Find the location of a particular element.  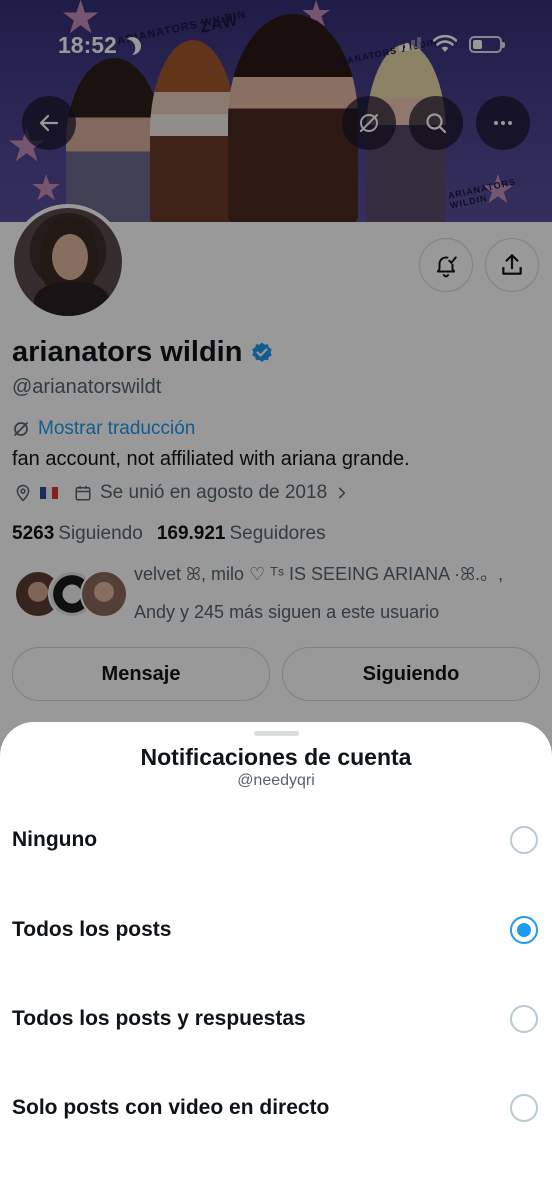

option-label: Solo posts con video en directo is located at coordinates (171, 1107).